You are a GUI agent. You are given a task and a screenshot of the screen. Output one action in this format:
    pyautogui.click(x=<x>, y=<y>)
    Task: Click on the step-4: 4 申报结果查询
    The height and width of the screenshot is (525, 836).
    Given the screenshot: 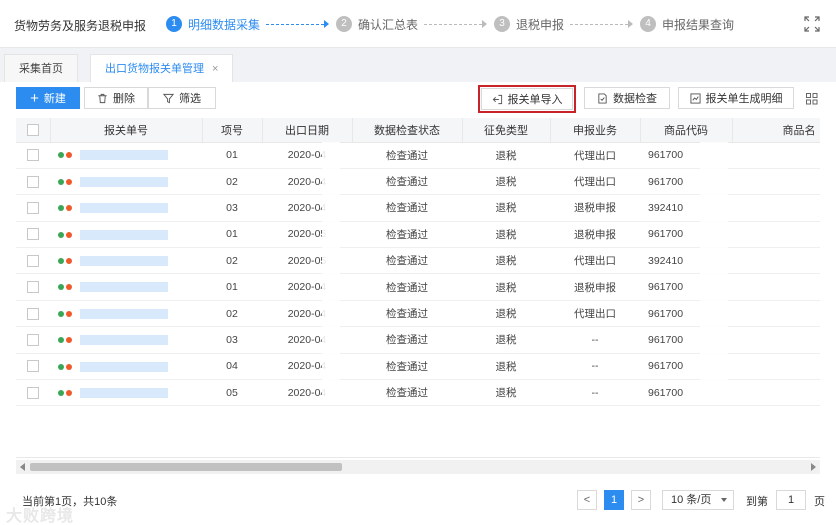 What is the action you would take?
    pyautogui.click(x=687, y=24)
    